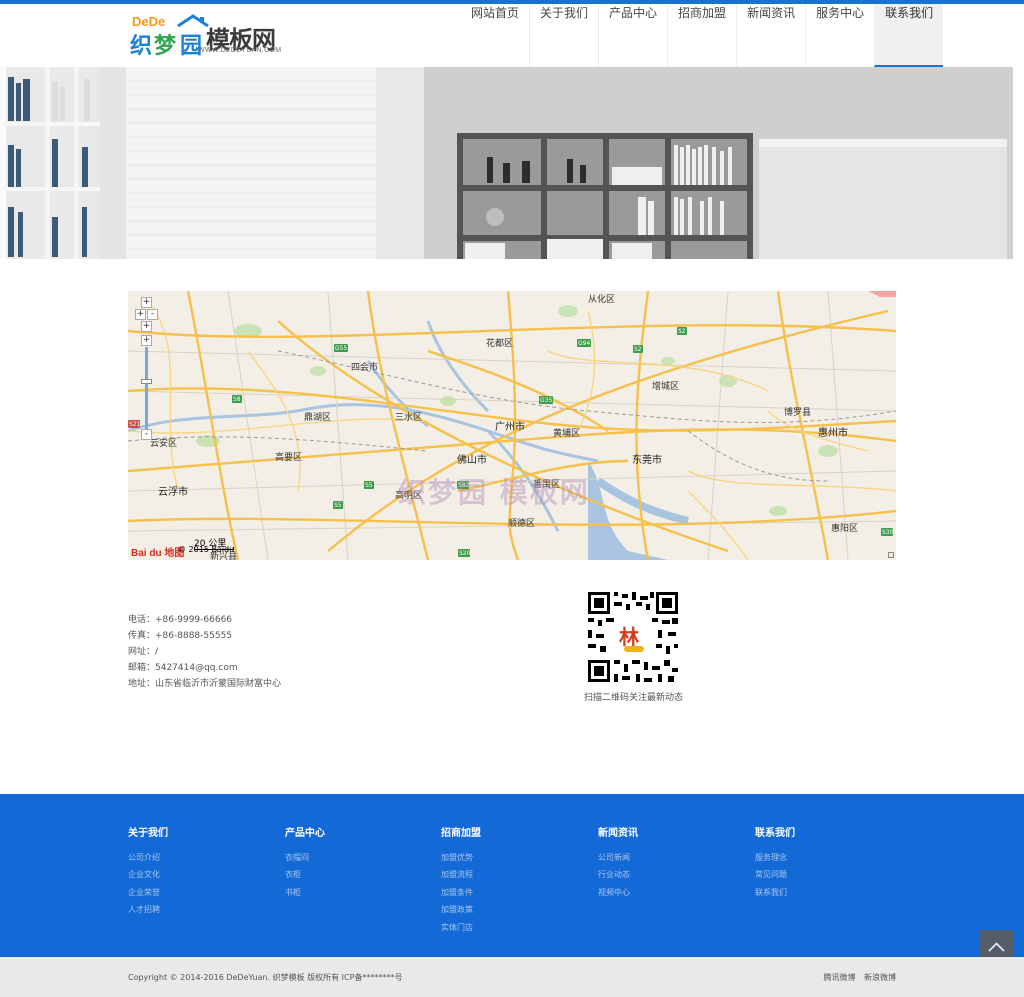 Image resolution: width=1024 pixels, height=997 pixels. Describe the element at coordinates (500, 344) in the screenshot. I see `map-label-huadu: 花都区` at that location.